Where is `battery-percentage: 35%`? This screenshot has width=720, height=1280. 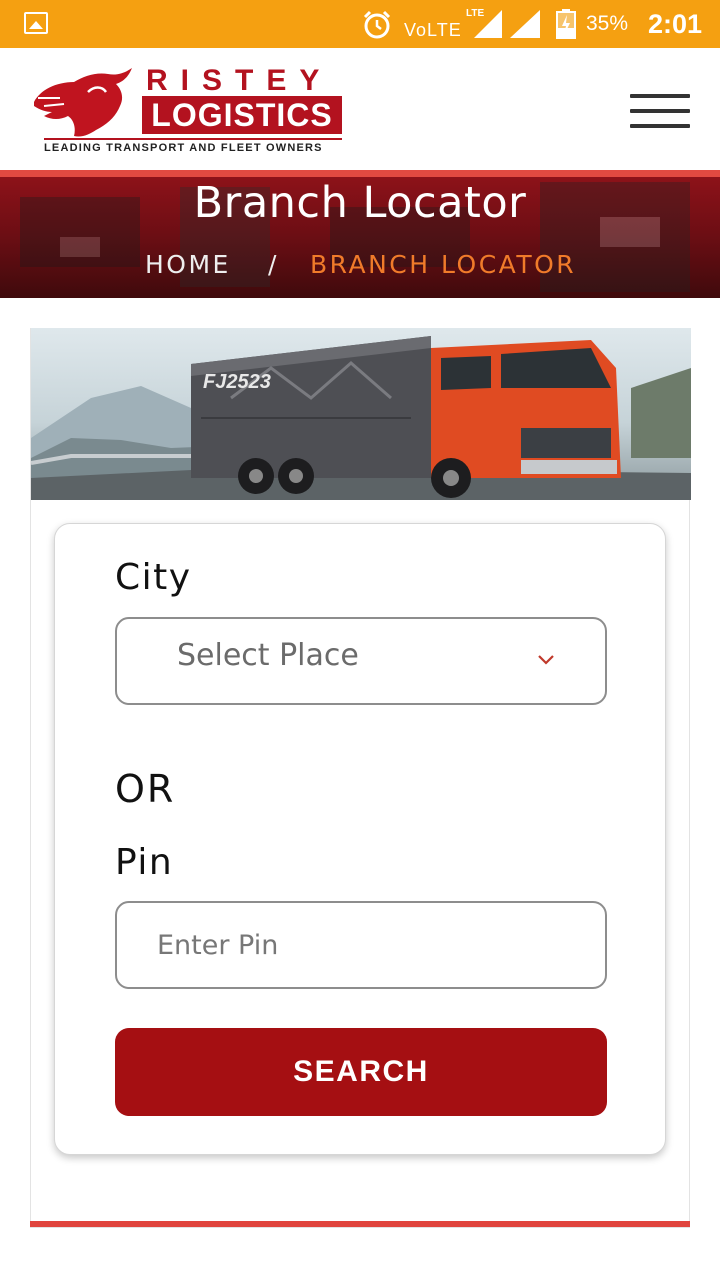
battery-percentage: 35% is located at coordinates (607, 23).